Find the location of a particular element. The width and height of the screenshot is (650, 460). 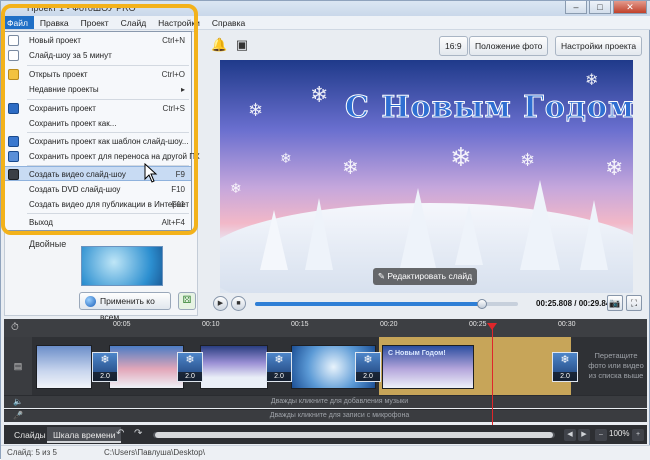

menu-project: Проект is located at coordinates (95, 22).